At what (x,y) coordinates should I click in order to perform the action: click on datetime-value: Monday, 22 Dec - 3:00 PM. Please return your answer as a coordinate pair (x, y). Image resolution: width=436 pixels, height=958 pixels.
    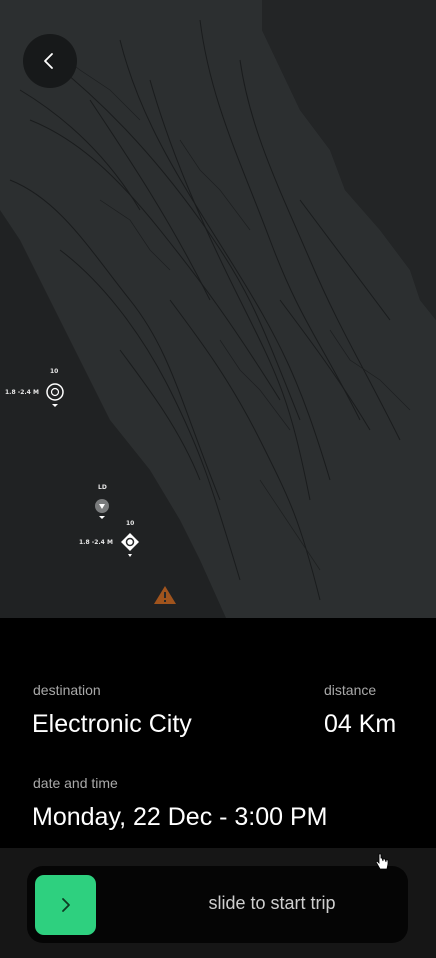
    Looking at the image, I should click on (180, 817).